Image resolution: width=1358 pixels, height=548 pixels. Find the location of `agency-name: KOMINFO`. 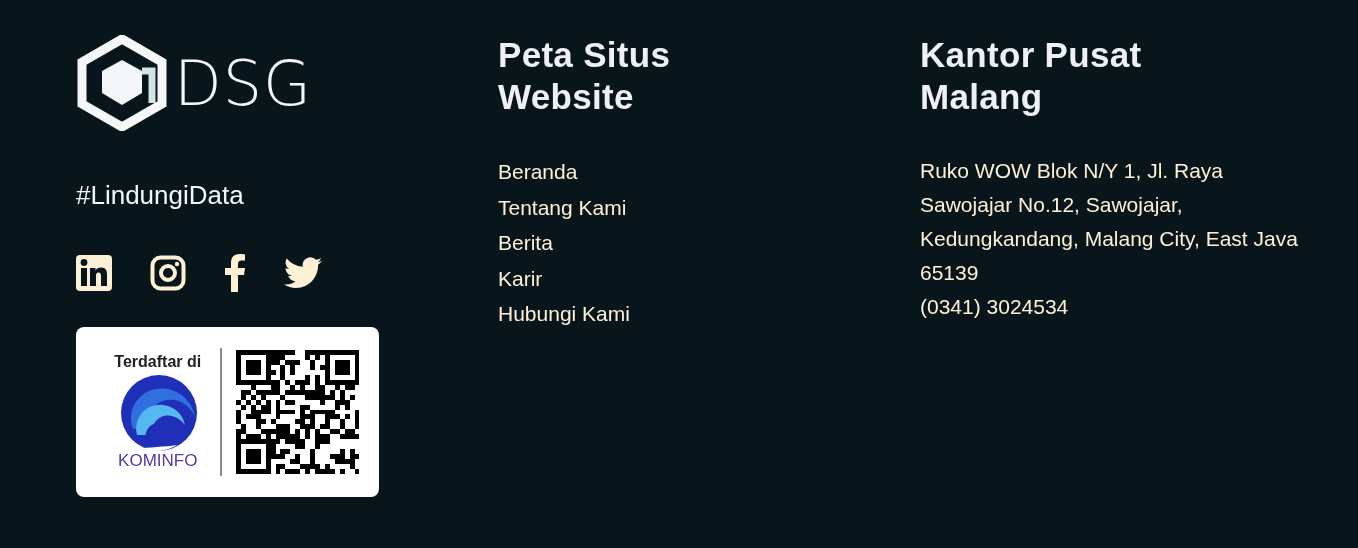

agency-name: KOMINFO is located at coordinates (158, 461).